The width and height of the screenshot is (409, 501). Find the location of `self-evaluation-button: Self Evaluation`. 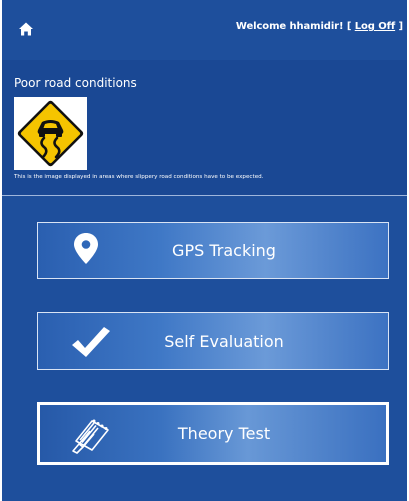

self-evaluation-button: Self Evaluation is located at coordinates (213, 341).